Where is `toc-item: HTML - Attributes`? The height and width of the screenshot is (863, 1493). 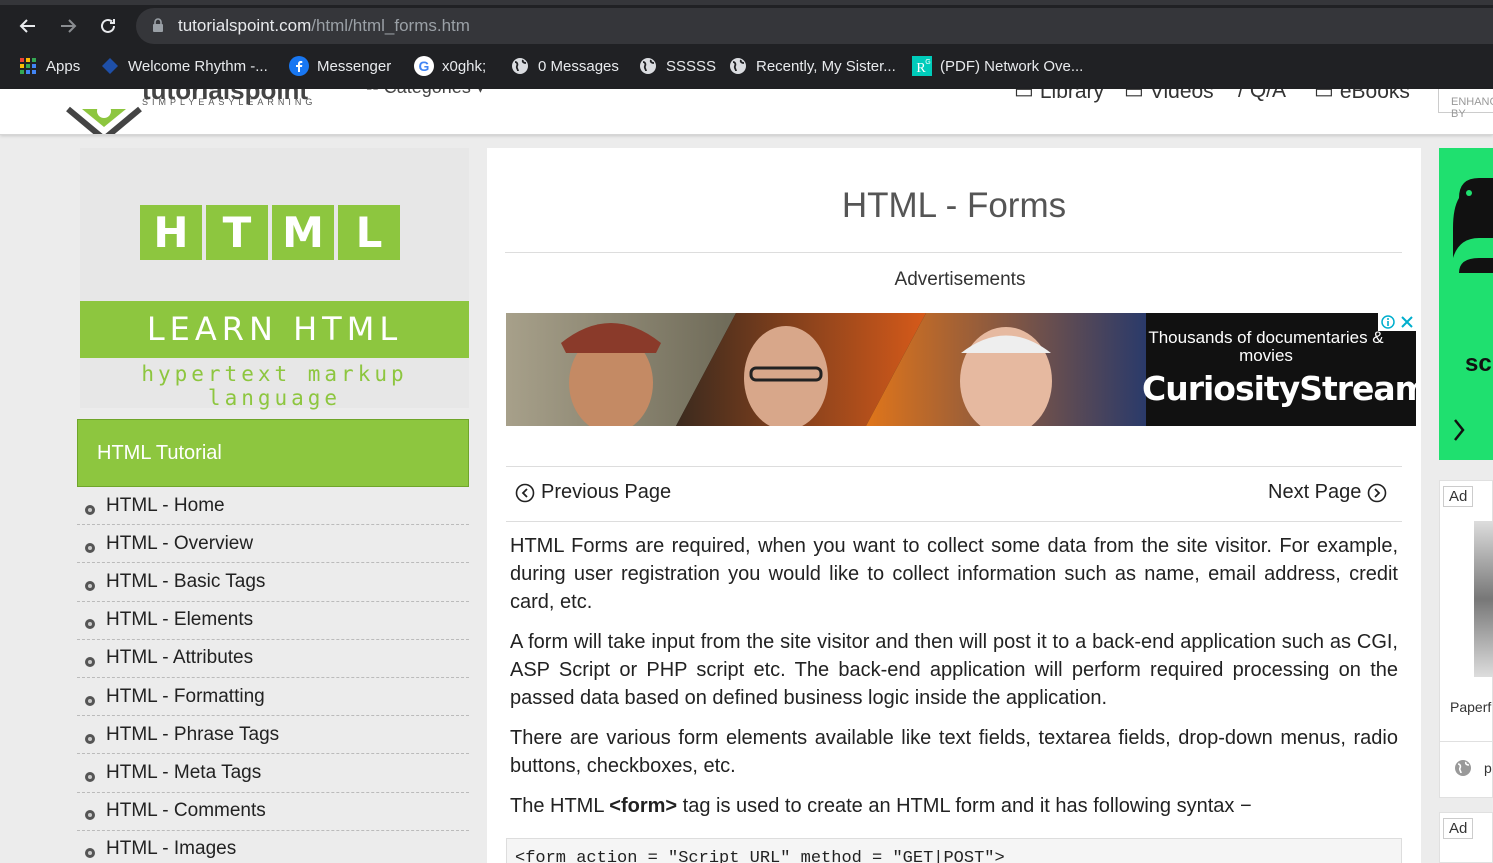 toc-item: HTML - Attributes is located at coordinates (273, 659).